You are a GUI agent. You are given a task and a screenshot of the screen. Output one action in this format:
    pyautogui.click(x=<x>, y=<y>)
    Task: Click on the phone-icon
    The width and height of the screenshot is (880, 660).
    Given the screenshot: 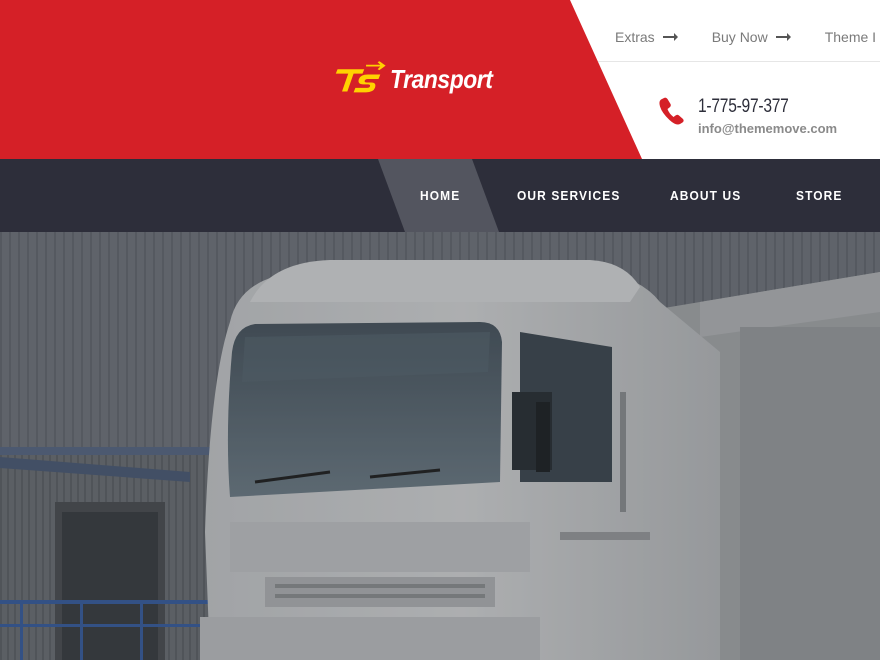 What is the action you would take?
    pyautogui.click(x=671, y=111)
    